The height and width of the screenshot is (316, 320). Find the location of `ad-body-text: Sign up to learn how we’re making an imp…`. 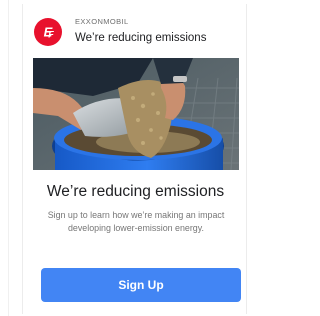

ad-body-text: Sign up to learn how we’re making an imp… is located at coordinates (136, 221).